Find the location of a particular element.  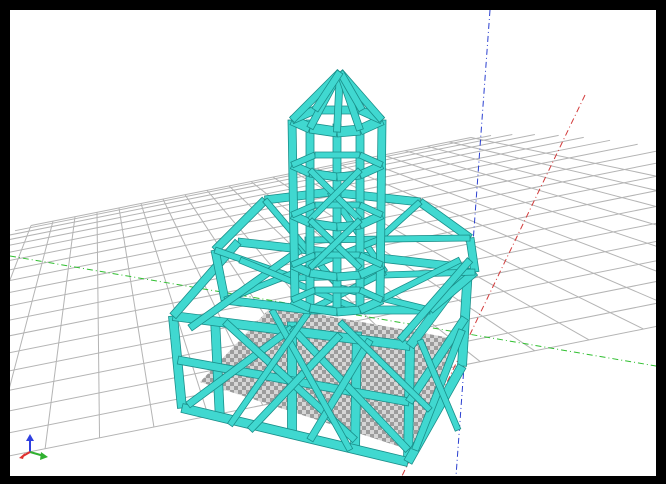

xyz-triad-icon is located at coordinates (33, 447).